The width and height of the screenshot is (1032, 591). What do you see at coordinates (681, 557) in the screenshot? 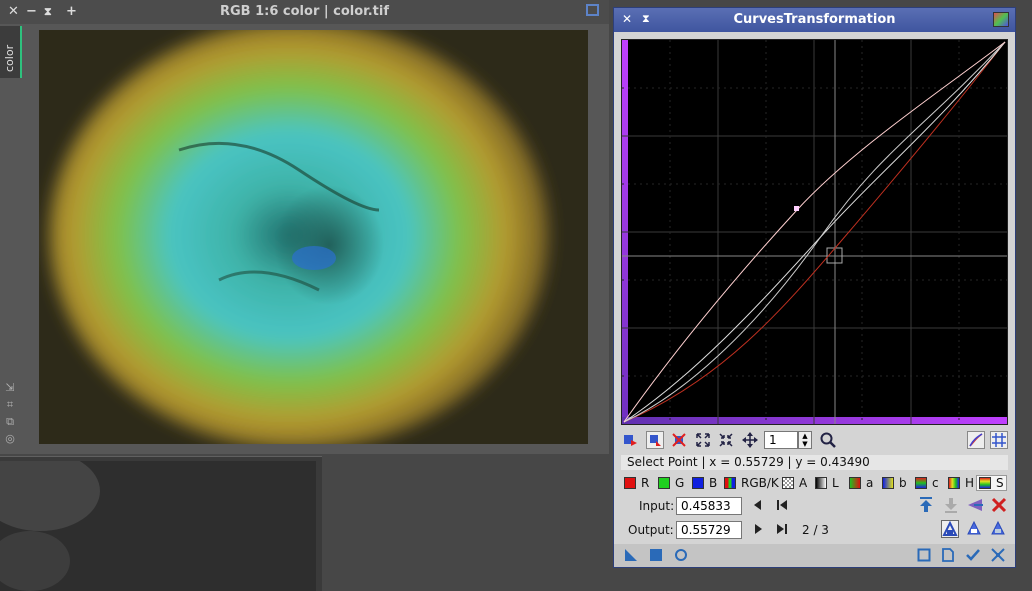
I see `apply-global-icon` at bounding box center [681, 557].